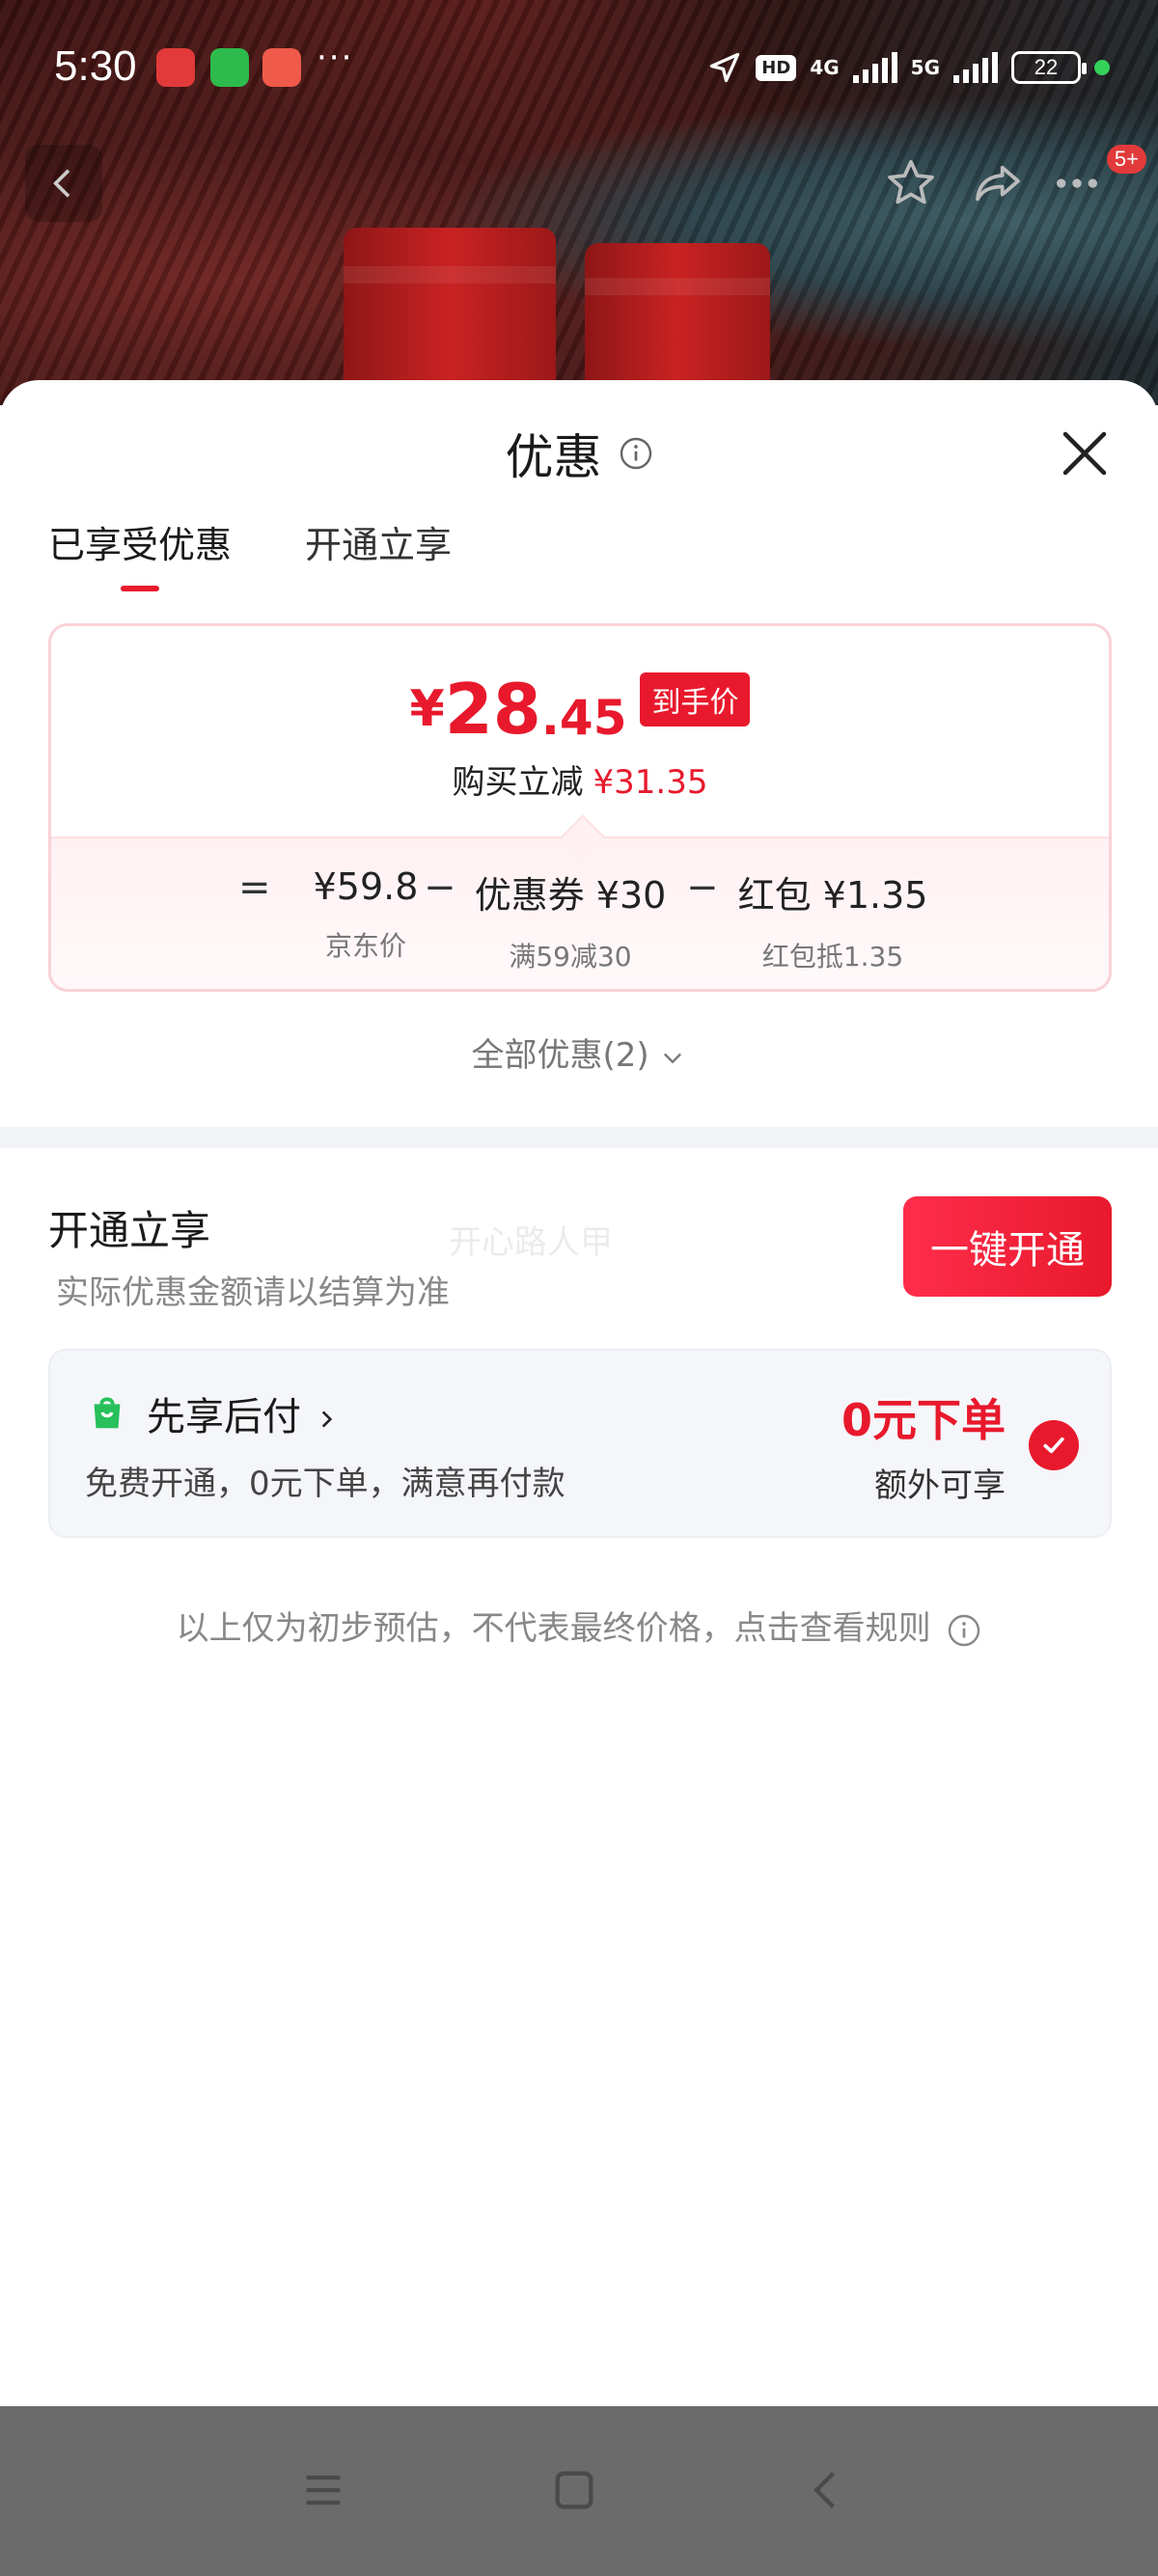 The height and width of the screenshot is (2576, 1158). Describe the element at coordinates (335, 58) in the screenshot. I see `more-notifications-icon: ···` at that location.